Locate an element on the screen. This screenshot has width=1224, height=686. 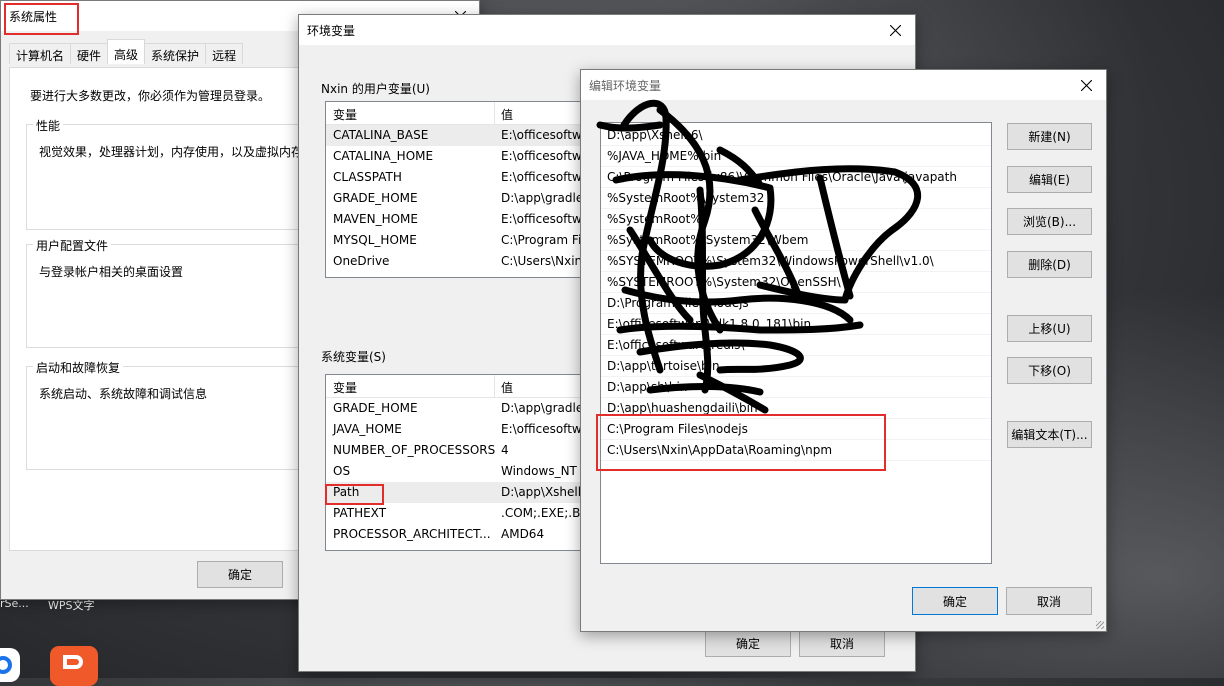
path-entry-text: %SystemRoot%\system32 is located at coordinates (686, 198).